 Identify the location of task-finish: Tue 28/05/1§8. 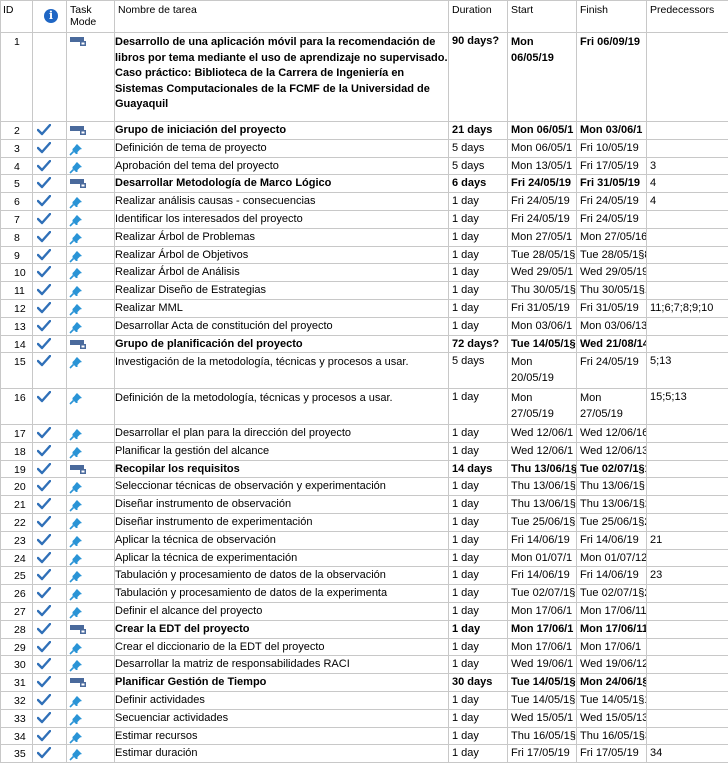
(612, 255).